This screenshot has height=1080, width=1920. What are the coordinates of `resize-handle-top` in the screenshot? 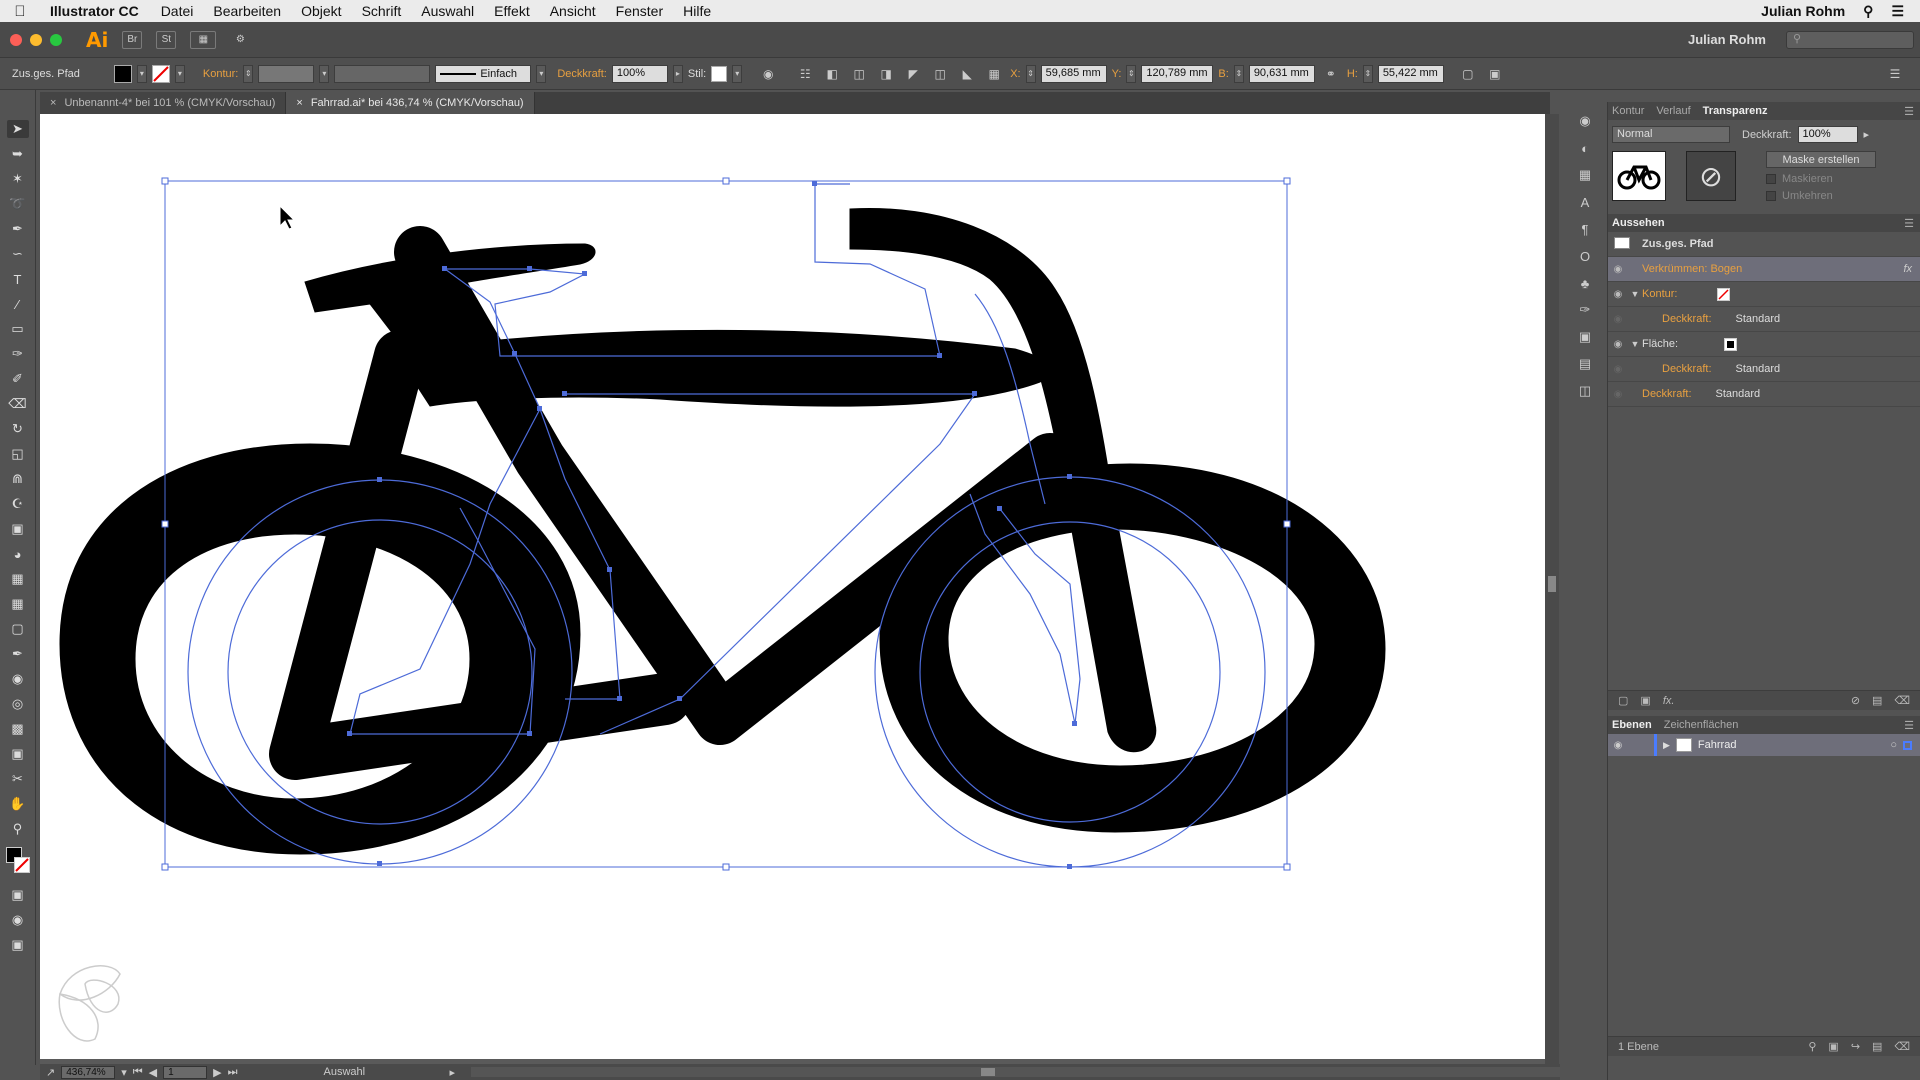 It's located at (726, 181).